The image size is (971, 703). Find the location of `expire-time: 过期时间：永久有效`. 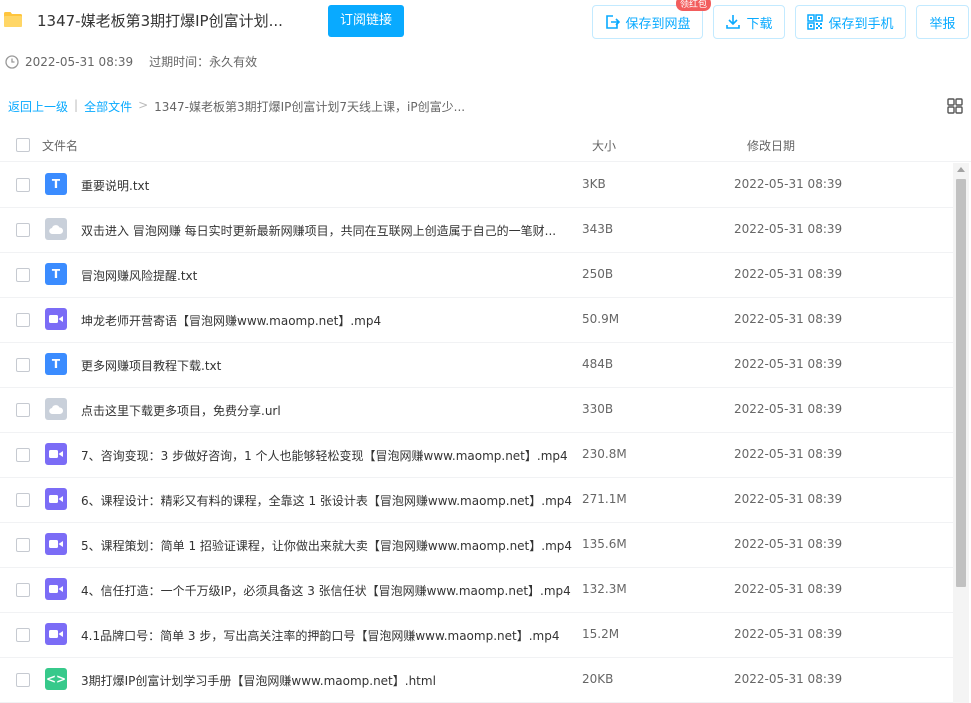

expire-time: 过期时间：永久有效 is located at coordinates (203, 62).